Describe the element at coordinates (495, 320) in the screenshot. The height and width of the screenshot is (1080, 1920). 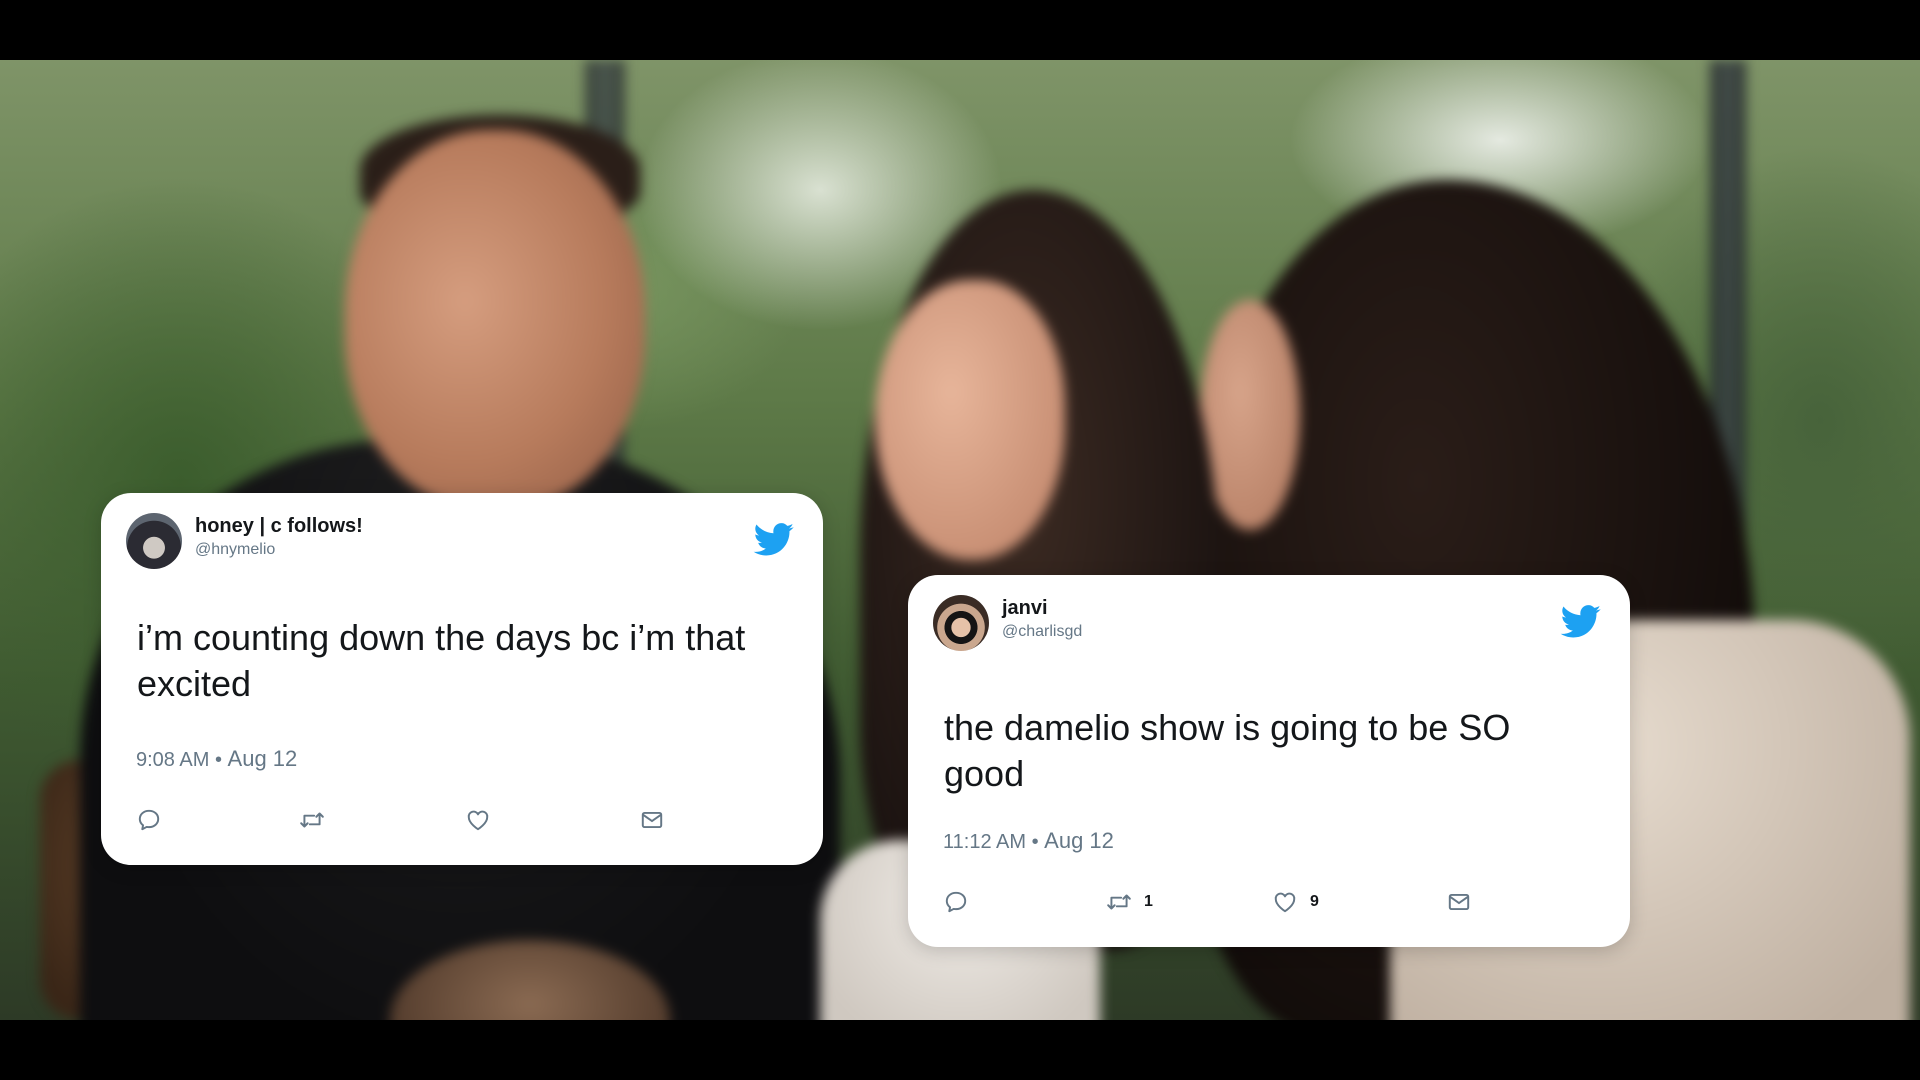
I see `person-man-head` at that location.